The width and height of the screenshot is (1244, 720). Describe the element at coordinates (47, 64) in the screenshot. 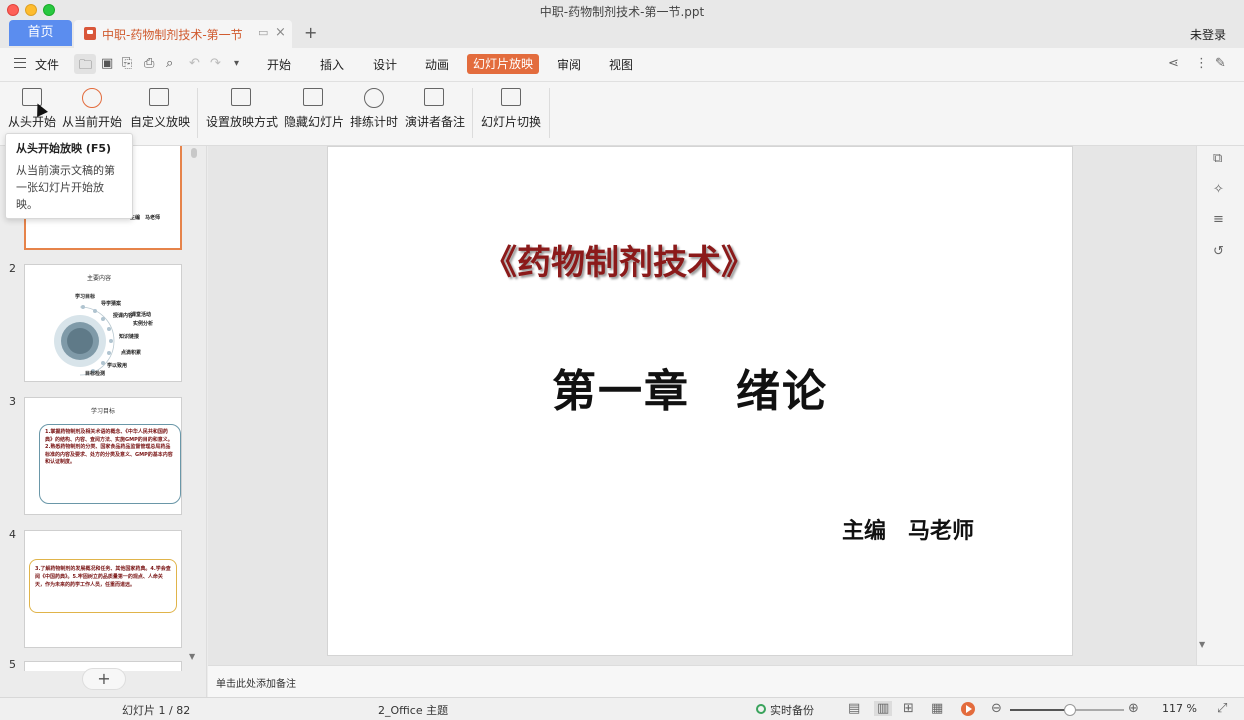

I see `menu-file: 文件` at that location.